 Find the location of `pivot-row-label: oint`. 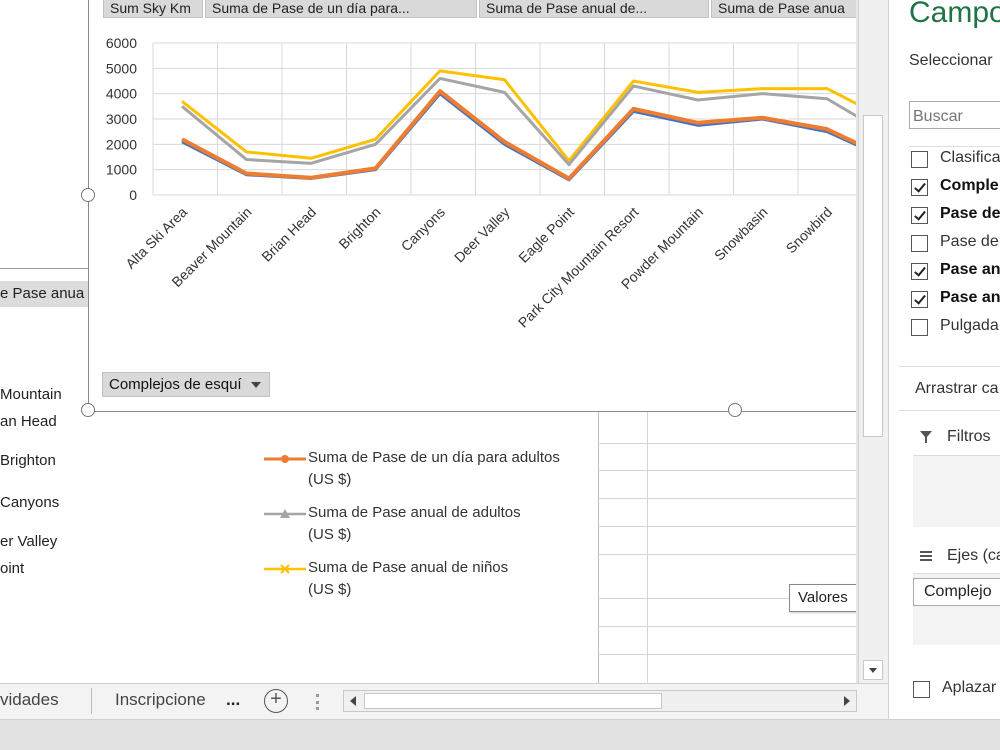

pivot-row-label: oint is located at coordinates (12, 568).